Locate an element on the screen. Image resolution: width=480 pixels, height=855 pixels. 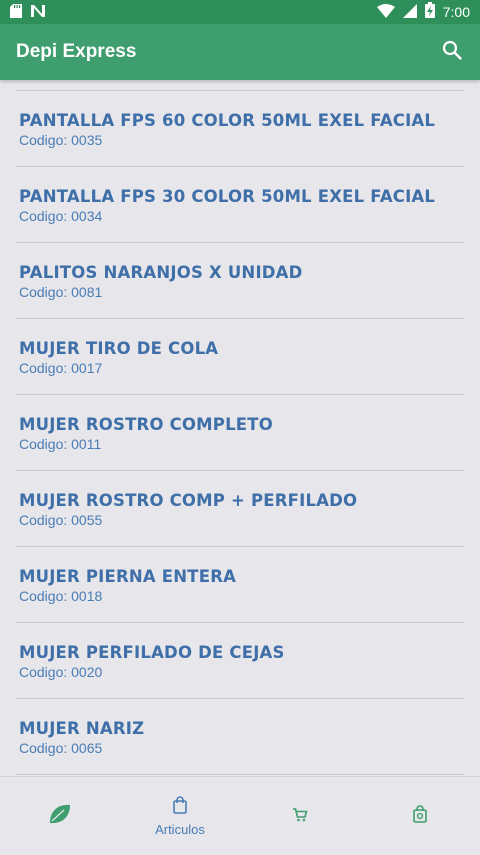
status-bar: 7:00 is located at coordinates (240, 12).